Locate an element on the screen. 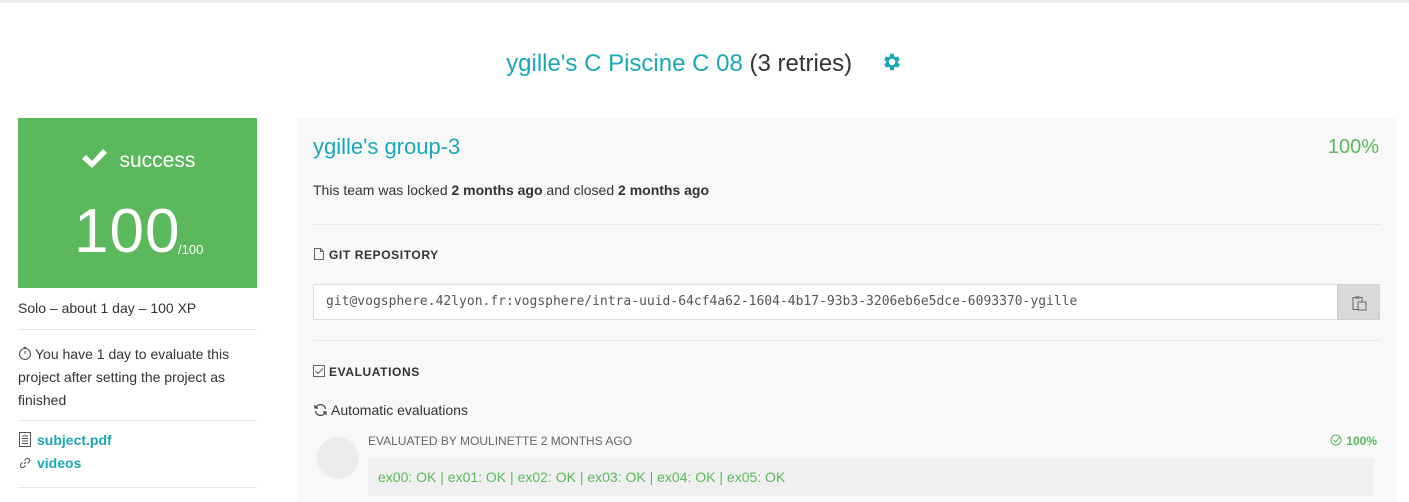 This screenshot has width=1409, height=502. project-title-link: ygille's C Piscine C 08 is located at coordinates (624, 63).